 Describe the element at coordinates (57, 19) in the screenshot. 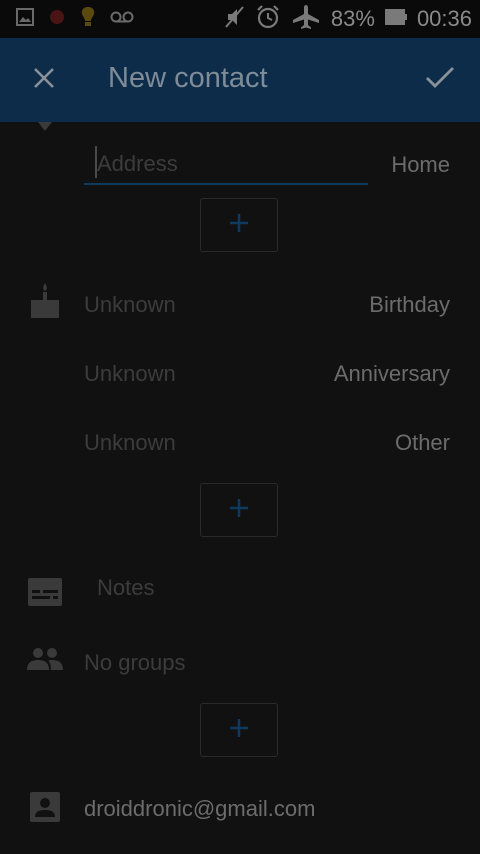

I see `notification-dot-icon` at that location.